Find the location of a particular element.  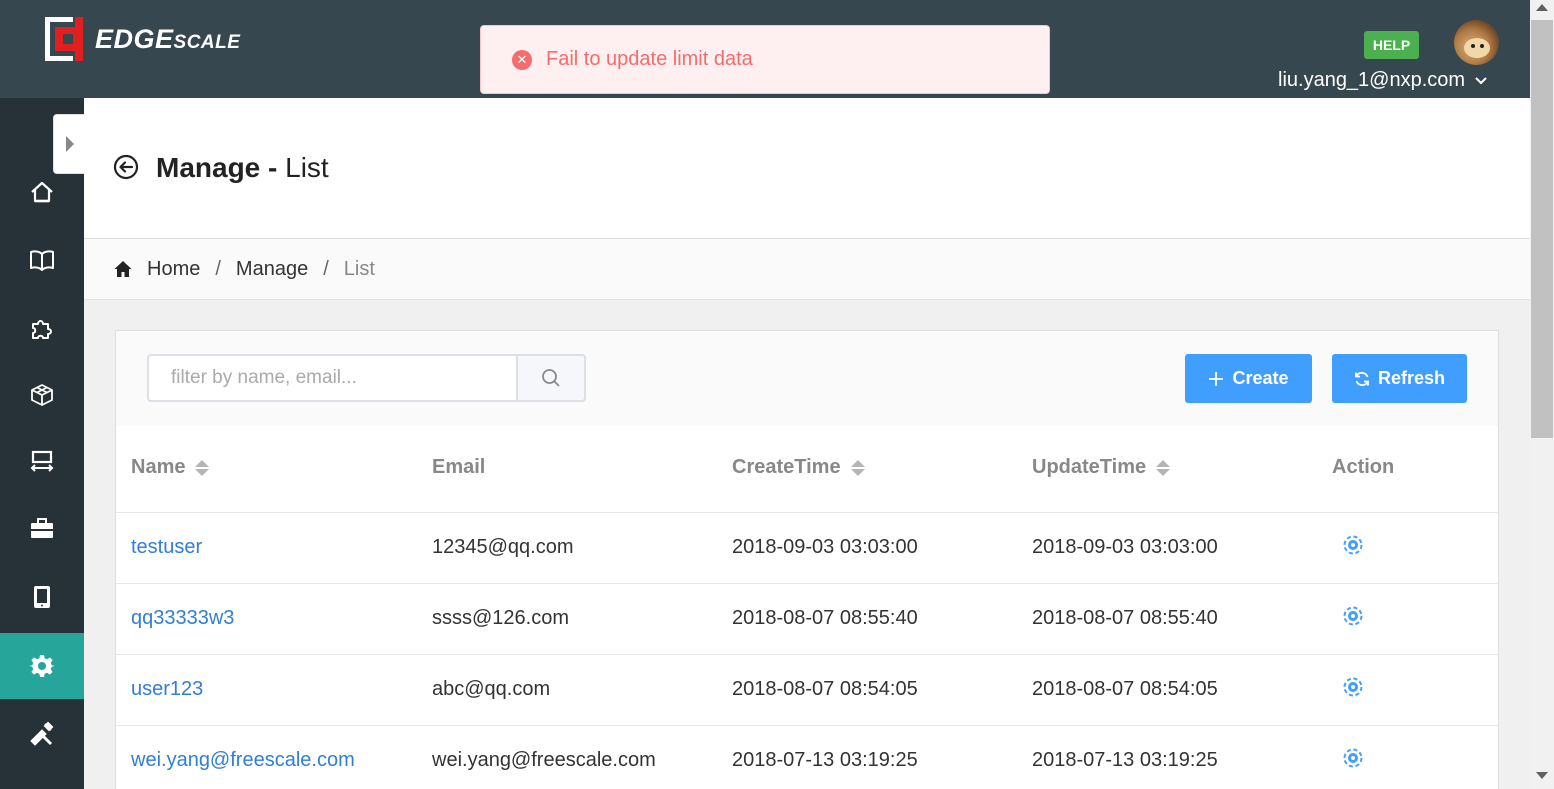

gear-icon is located at coordinates (42, 666).